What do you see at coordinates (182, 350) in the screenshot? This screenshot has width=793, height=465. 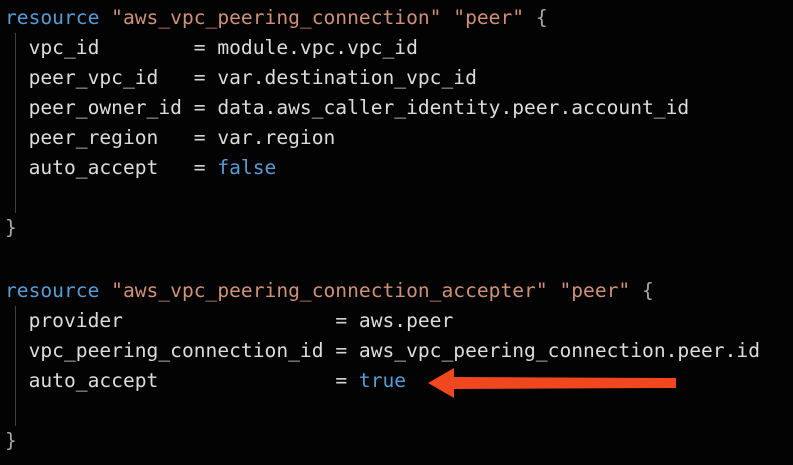 I see `attribute-key: vpc_peering_connection_id` at bounding box center [182, 350].